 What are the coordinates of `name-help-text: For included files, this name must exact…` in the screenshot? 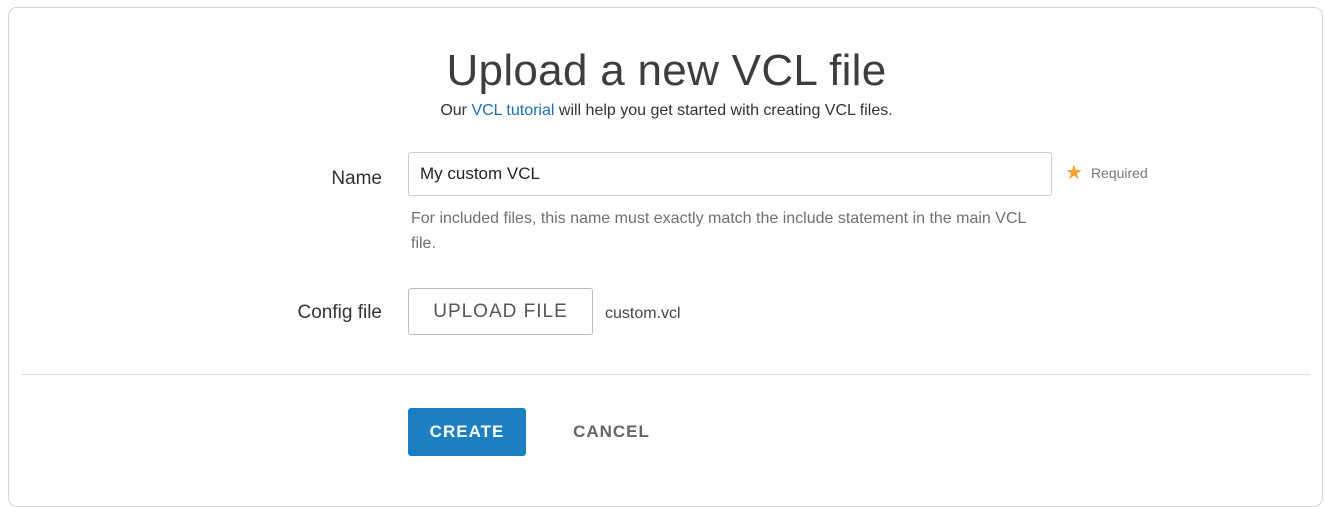 It's located at (718, 231).